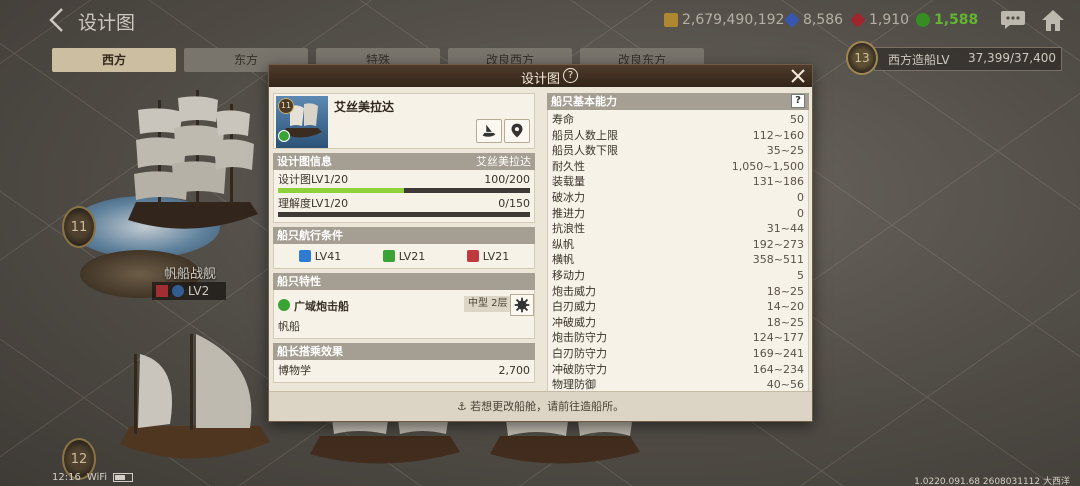  Describe the element at coordinates (514, 370) in the screenshot. I see `captain-skill-value: 2,700` at that location.